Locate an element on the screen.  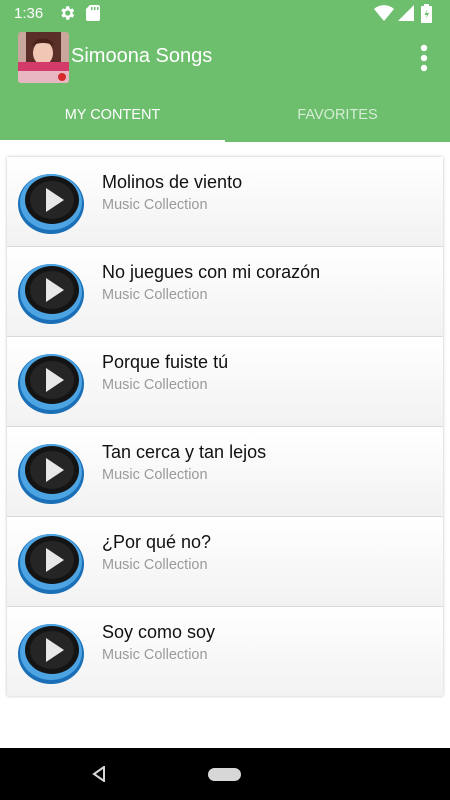
more-options-icon is located at coordinates (424, 58).